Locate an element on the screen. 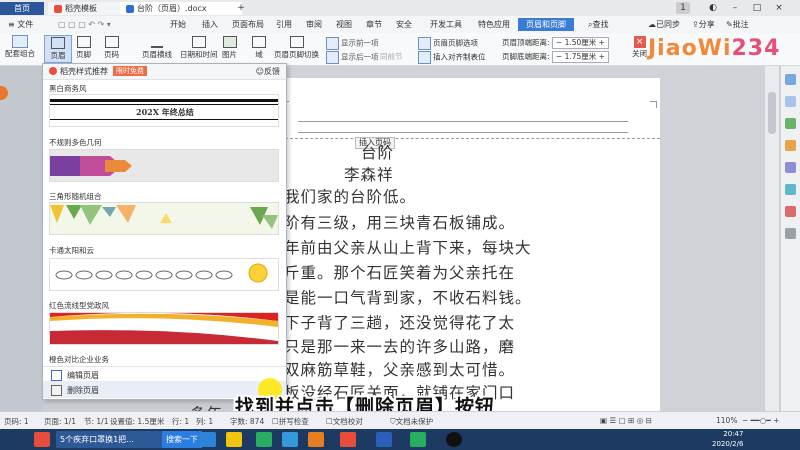 This screenshot has width=800, height=450. status-page: 页码: 1 is located at coordinates (16, 421).